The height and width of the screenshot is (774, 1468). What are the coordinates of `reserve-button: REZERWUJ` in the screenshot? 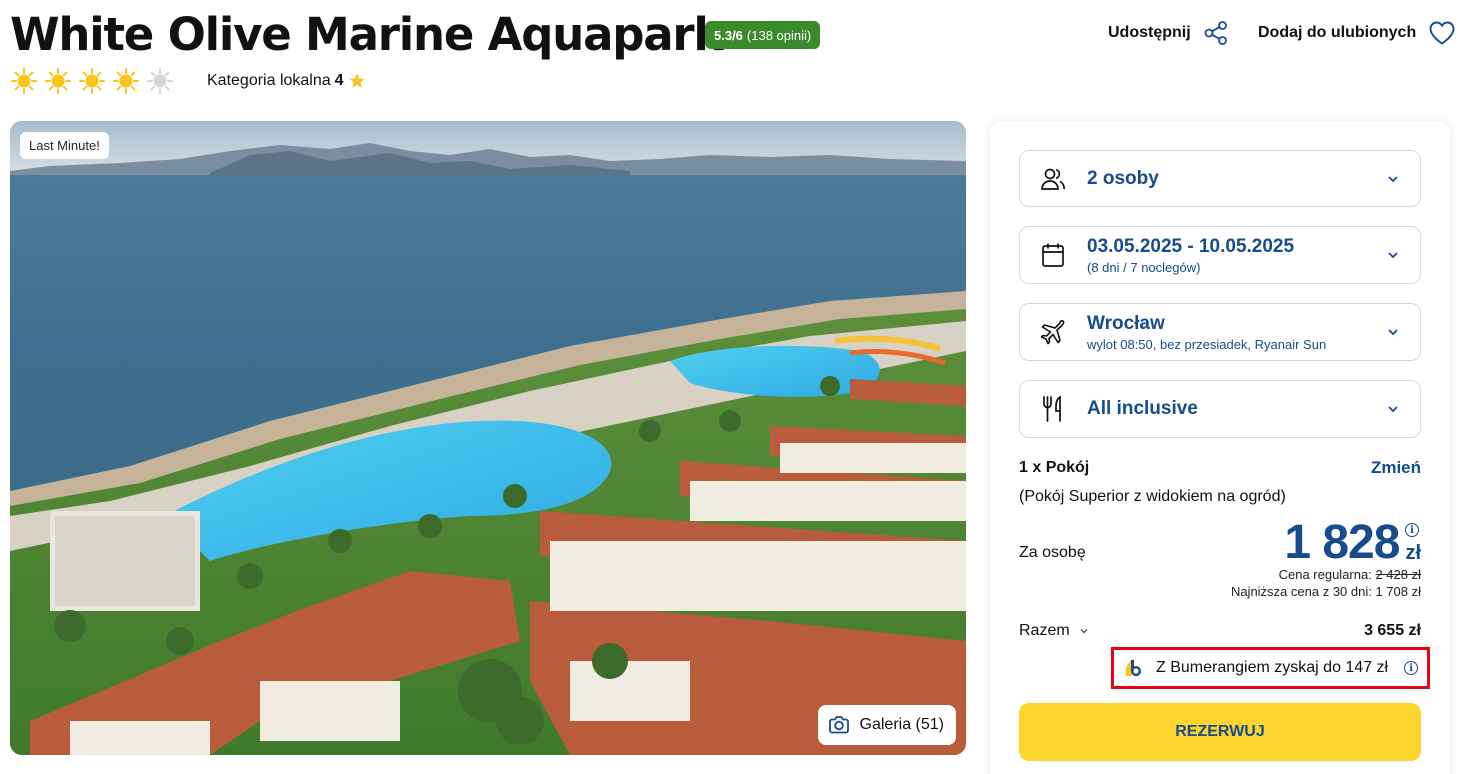 It's located at (1220, 732).